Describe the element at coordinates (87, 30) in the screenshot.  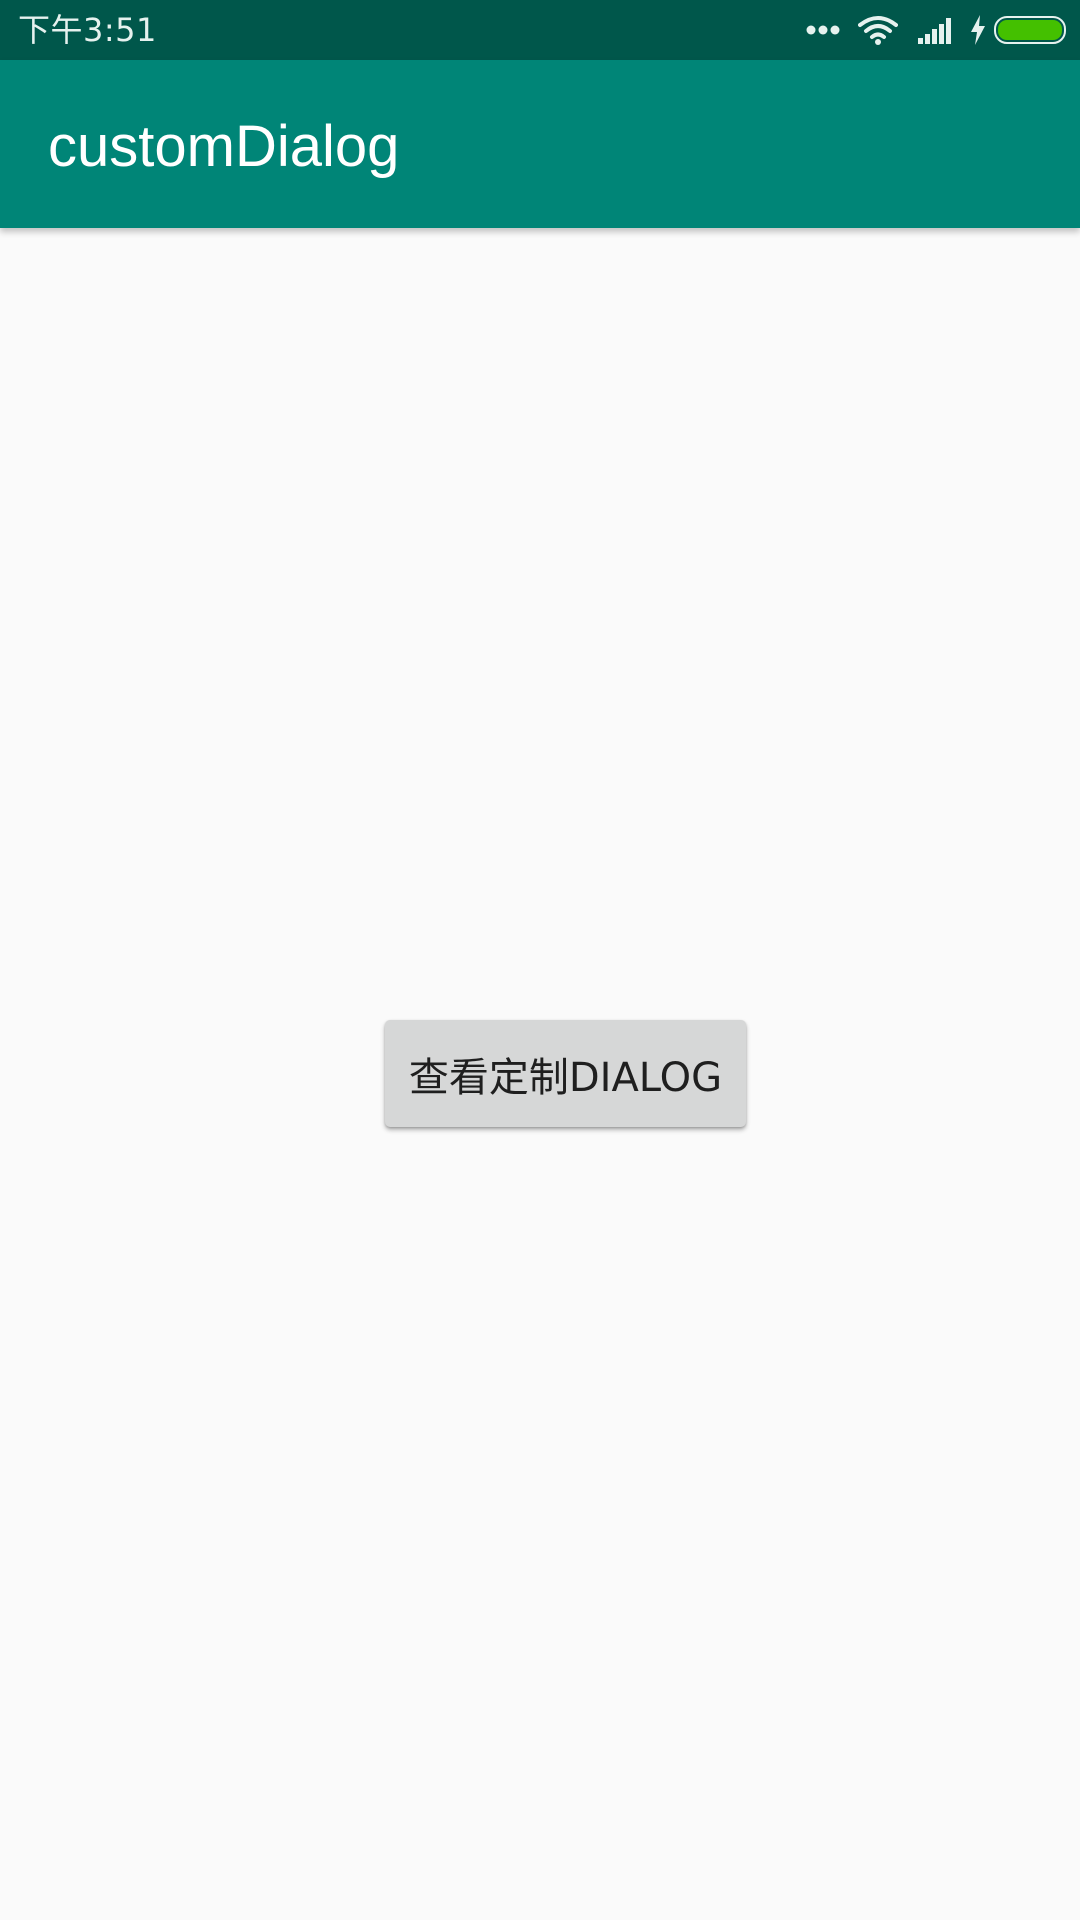
I see `status-time: 下午3:51` at that location.